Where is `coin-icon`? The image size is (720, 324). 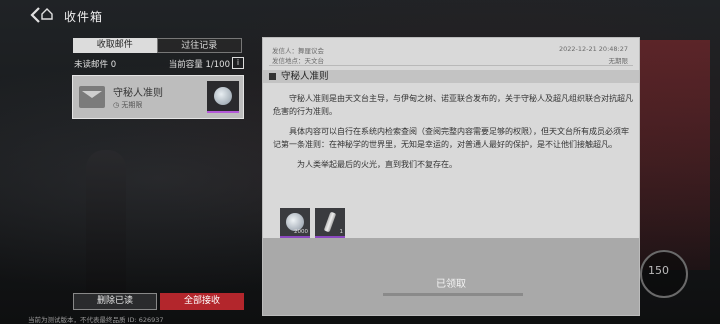 coin-icon is located at coordinates (223, 96).